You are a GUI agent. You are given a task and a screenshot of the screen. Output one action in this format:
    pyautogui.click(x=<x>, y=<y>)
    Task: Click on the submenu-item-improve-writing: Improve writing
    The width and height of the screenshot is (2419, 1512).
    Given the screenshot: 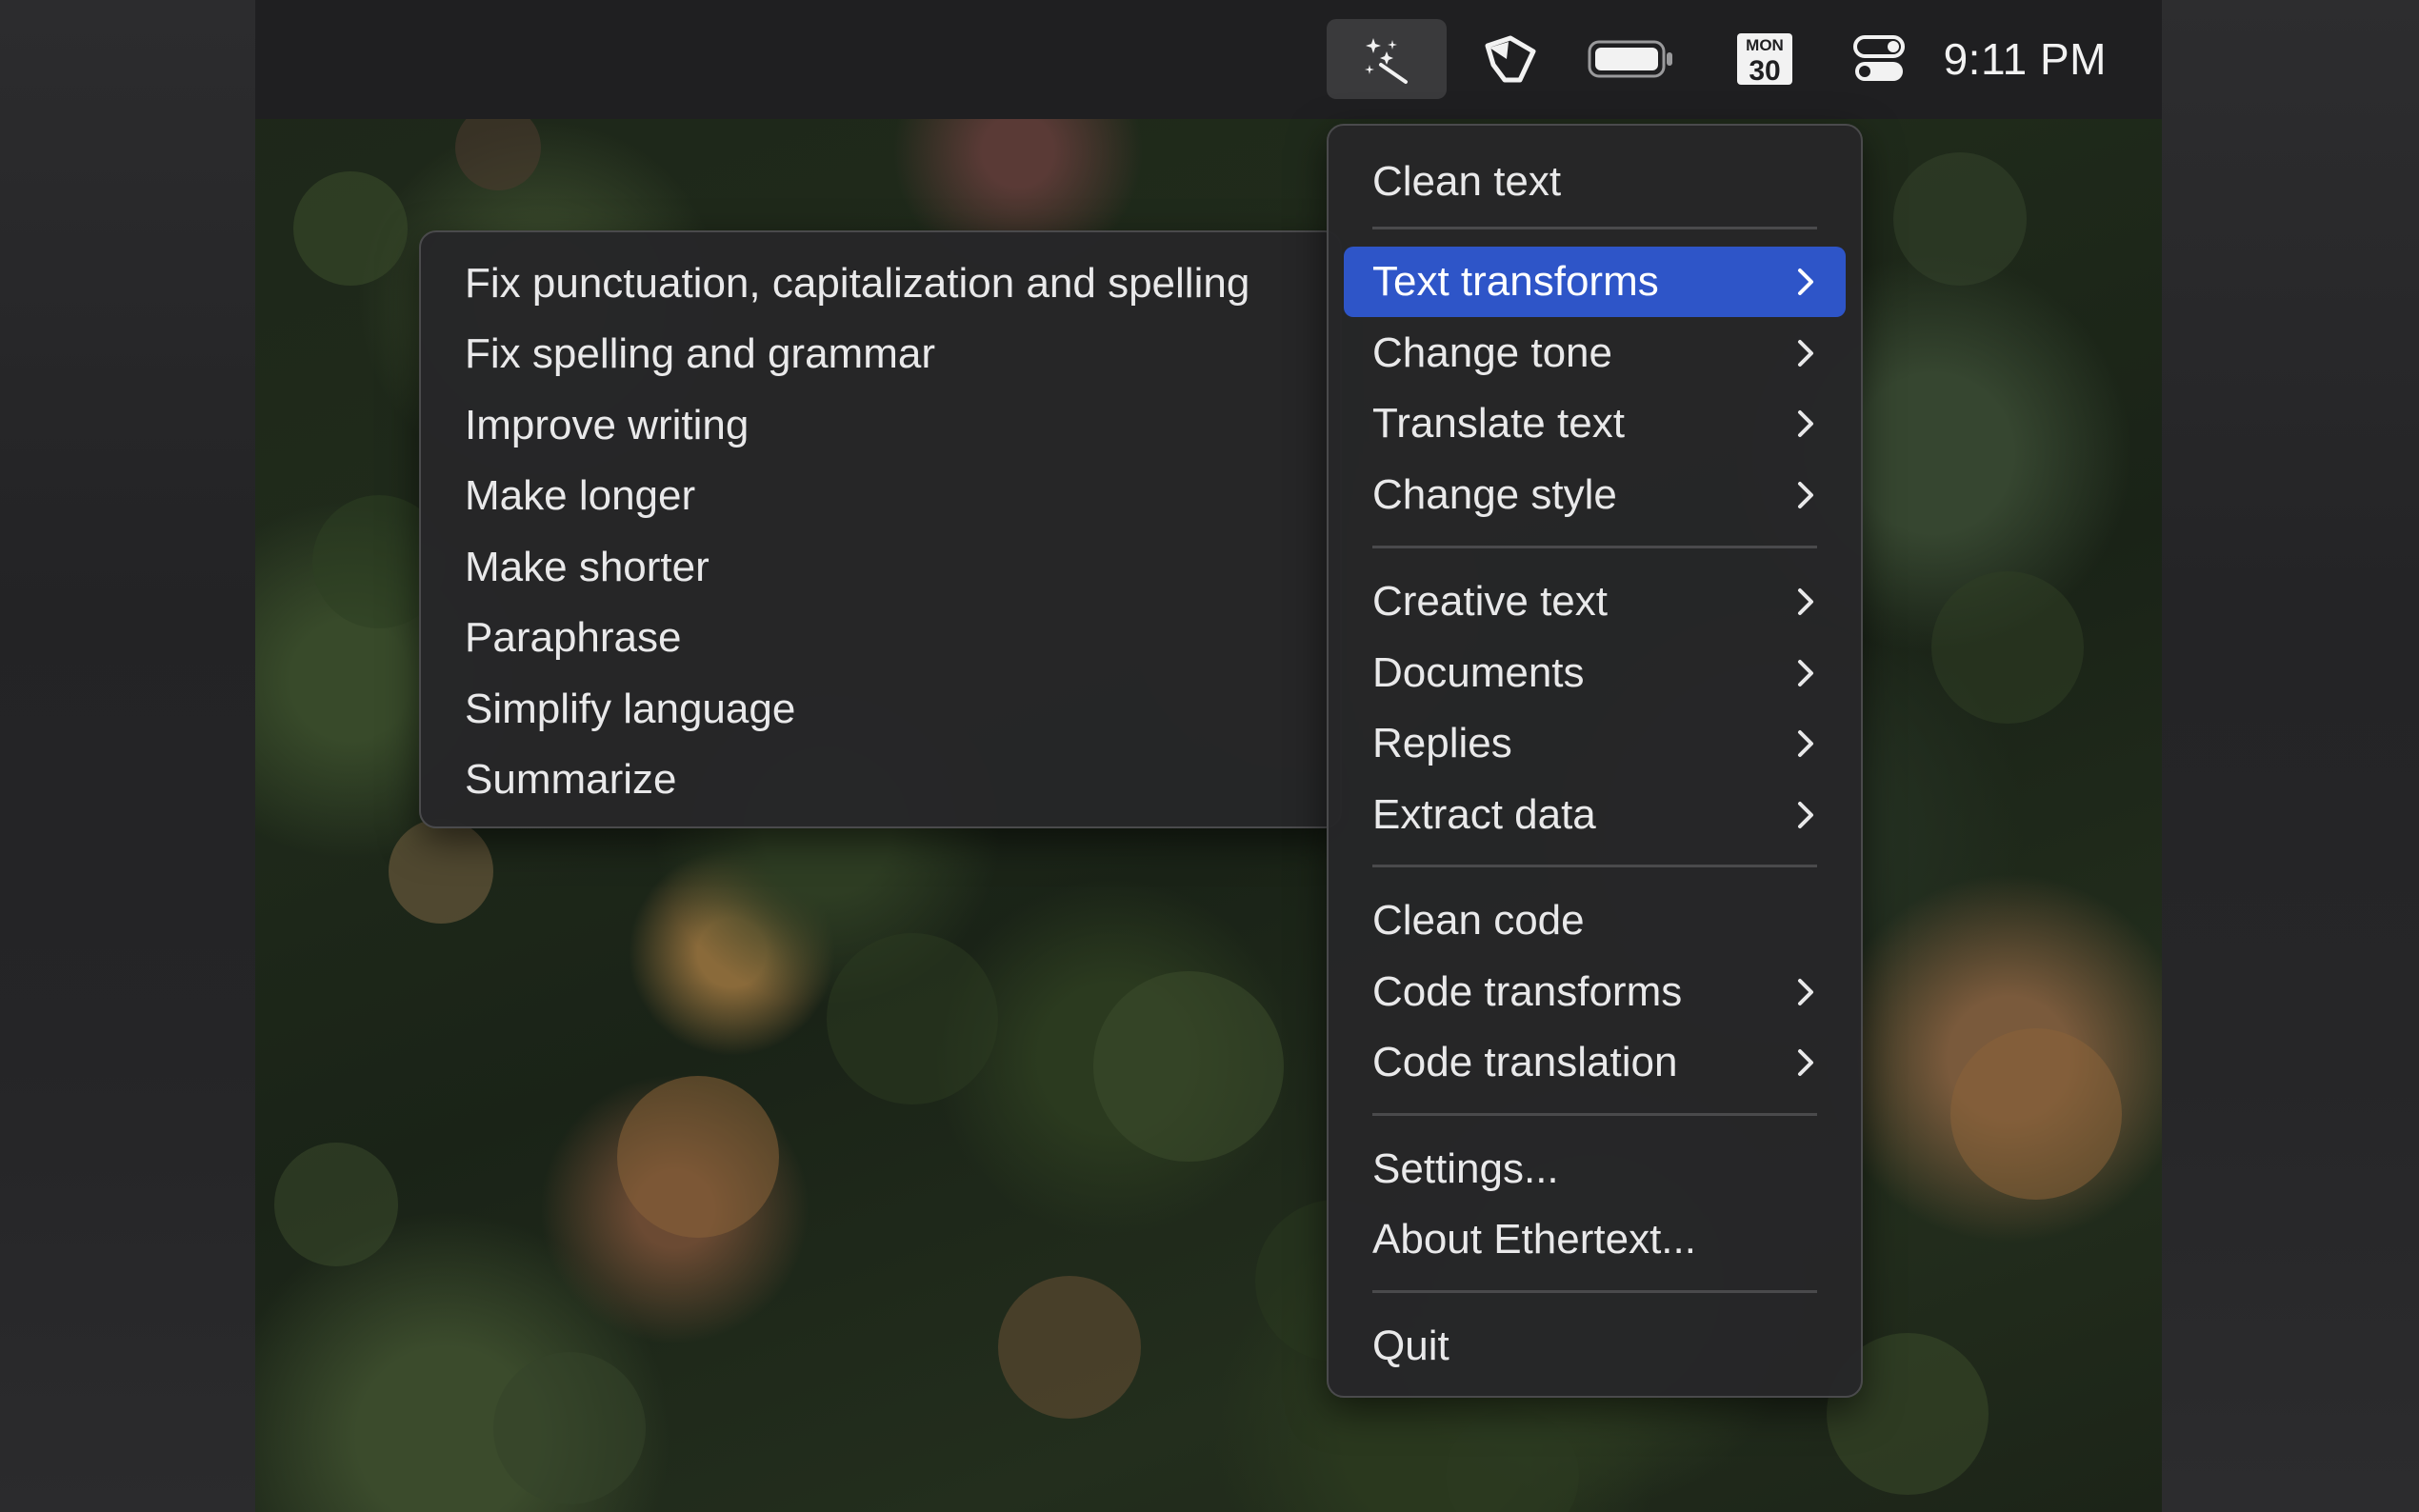 What is the action you would take?
    pyautogui.click(x=880, y=425)
    